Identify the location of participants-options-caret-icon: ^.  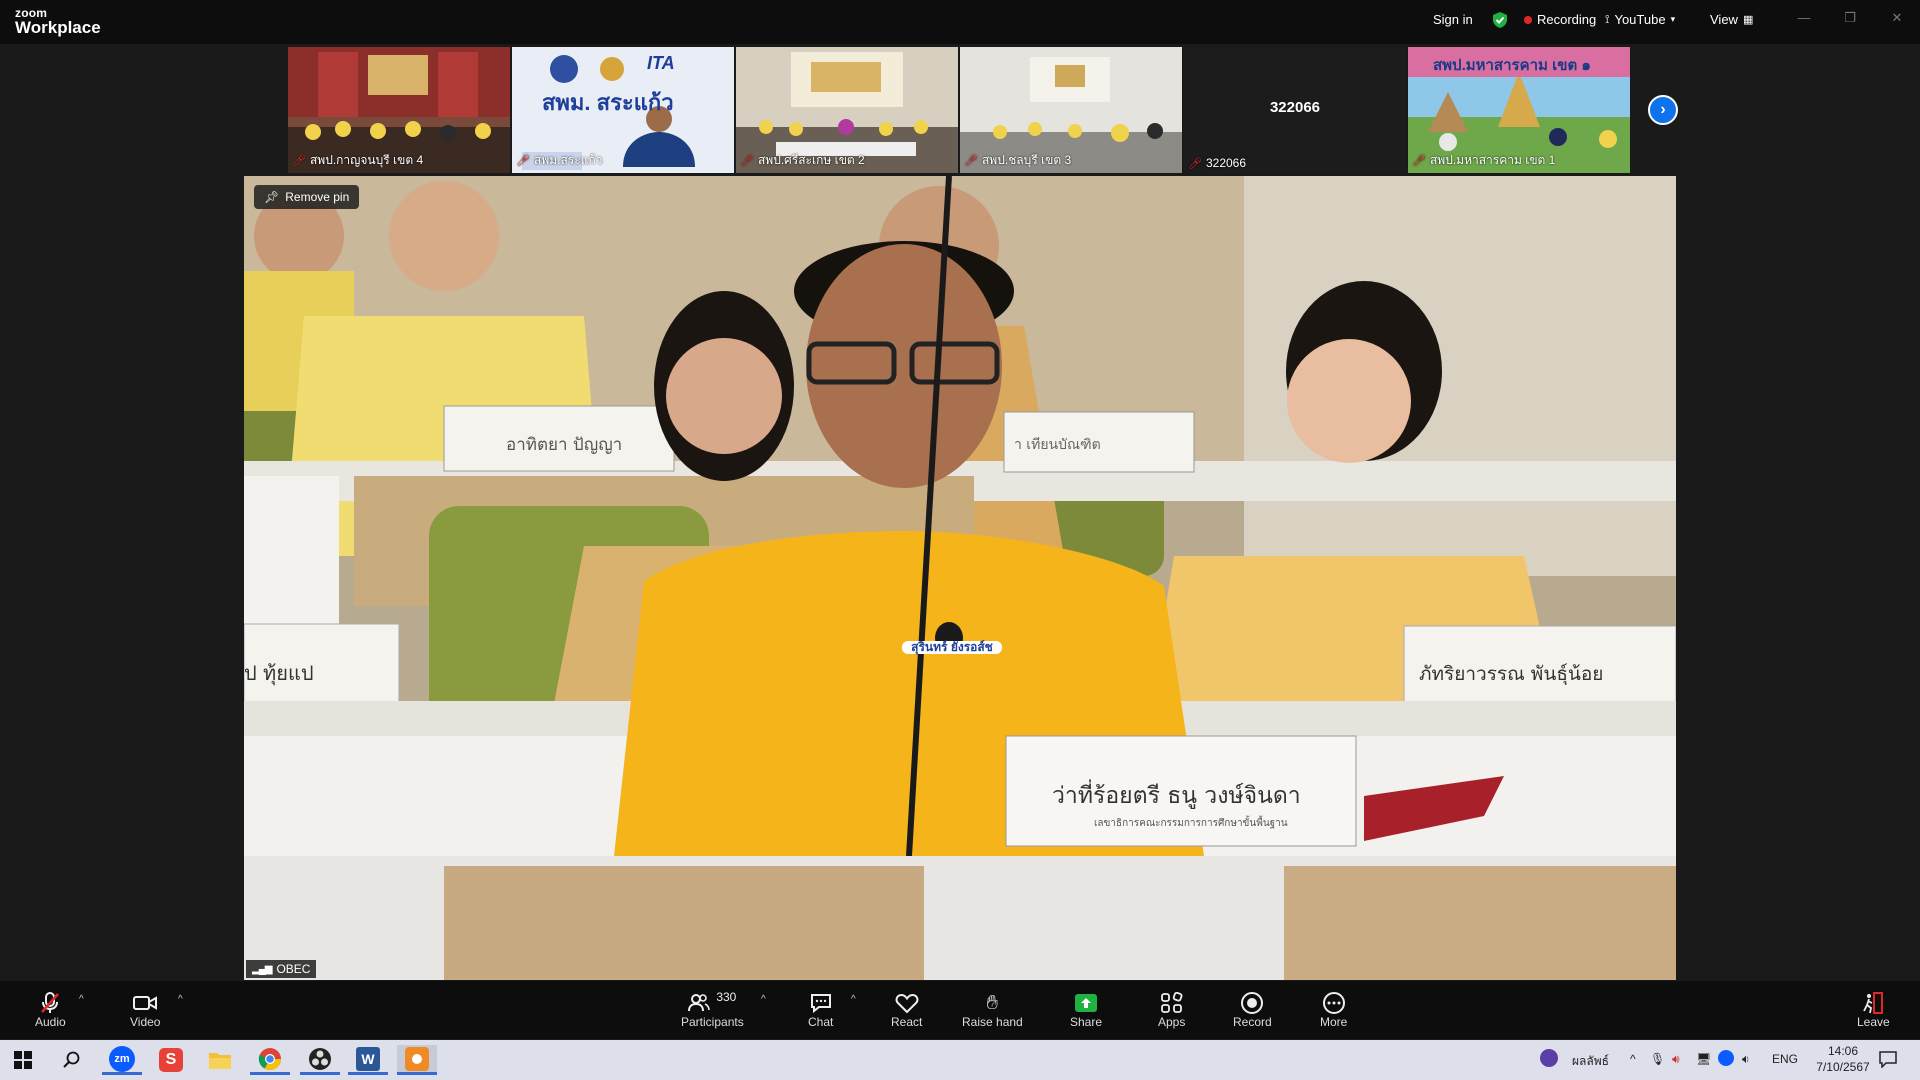
(763, 999).